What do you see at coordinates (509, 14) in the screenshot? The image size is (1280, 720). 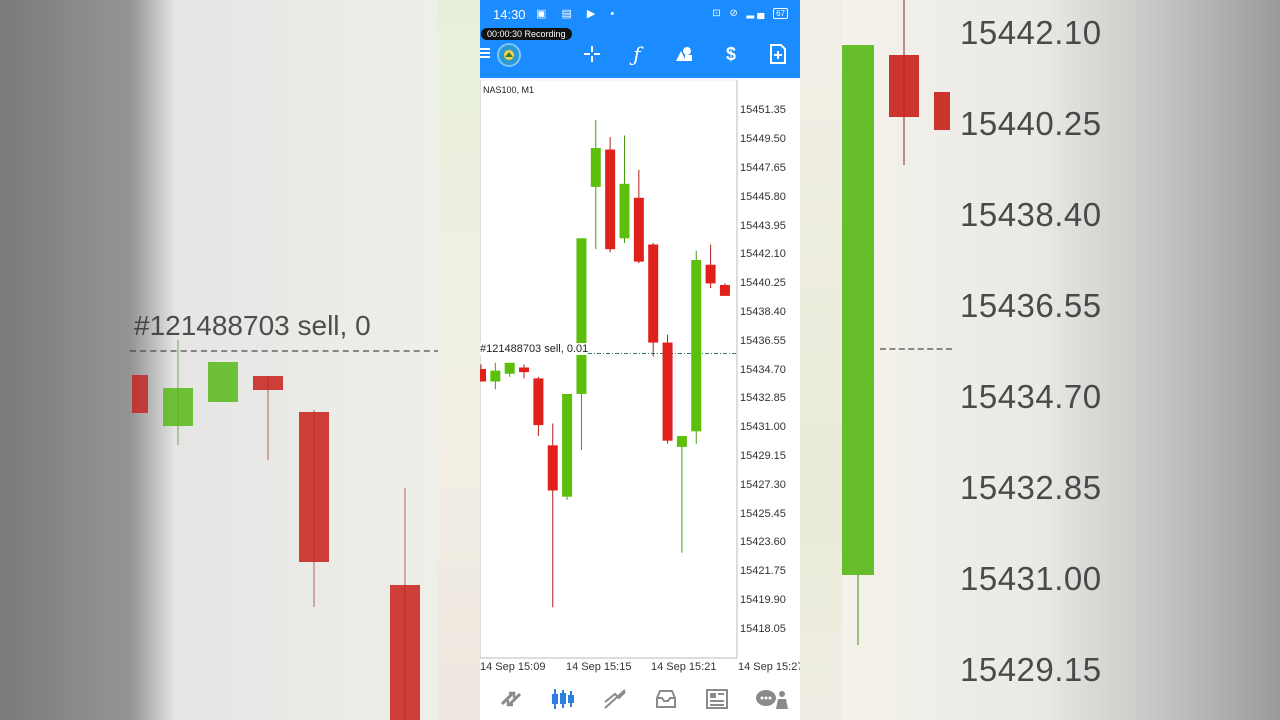 I see `status-time: 14:30` at bounding box center [509, 14].